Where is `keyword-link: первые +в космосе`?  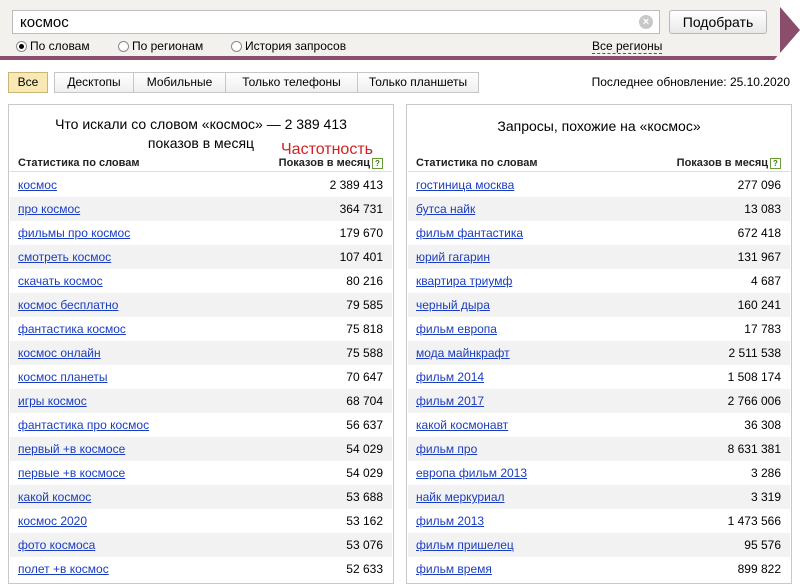
keyword-link: первые +в космосе is located at coordinates (71, 473).